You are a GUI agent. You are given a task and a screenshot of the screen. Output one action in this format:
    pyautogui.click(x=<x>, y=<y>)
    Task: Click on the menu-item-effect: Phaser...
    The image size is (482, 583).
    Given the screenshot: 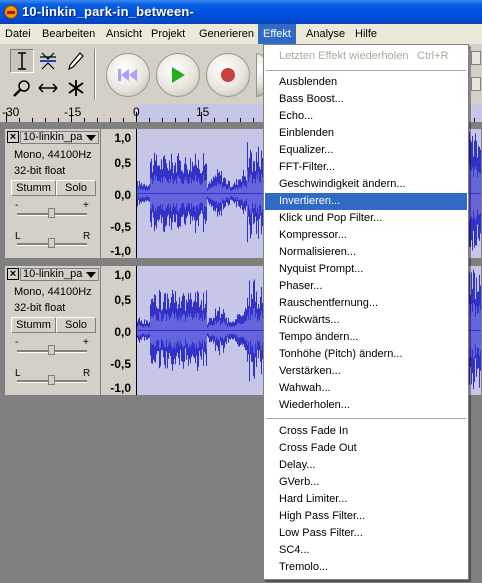 What is the action you would take?
    pyautogui.click(x=366, y=286)
    